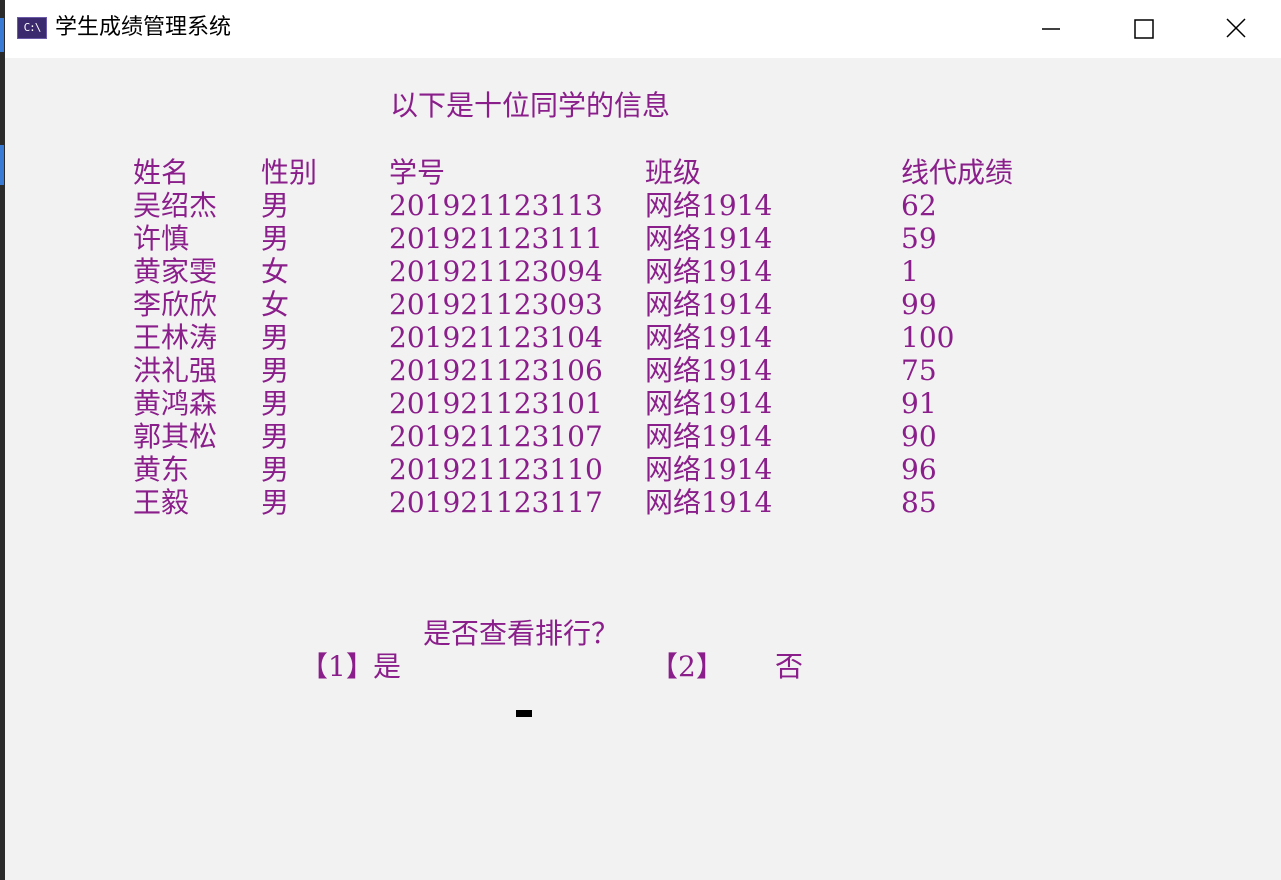 This screenshot has height=880, width=1281. What do you see at coordinates (387, 666) in the screenshot?
I see `option-1-label: 是` at bounding box center [387, 666].